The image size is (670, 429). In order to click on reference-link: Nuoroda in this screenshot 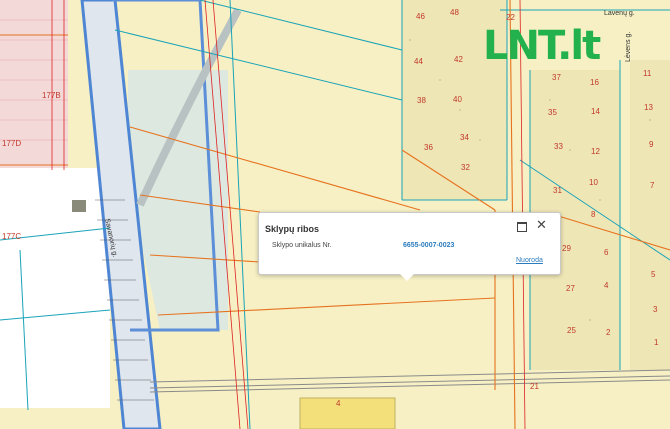, I will do `click(529, 260)`.